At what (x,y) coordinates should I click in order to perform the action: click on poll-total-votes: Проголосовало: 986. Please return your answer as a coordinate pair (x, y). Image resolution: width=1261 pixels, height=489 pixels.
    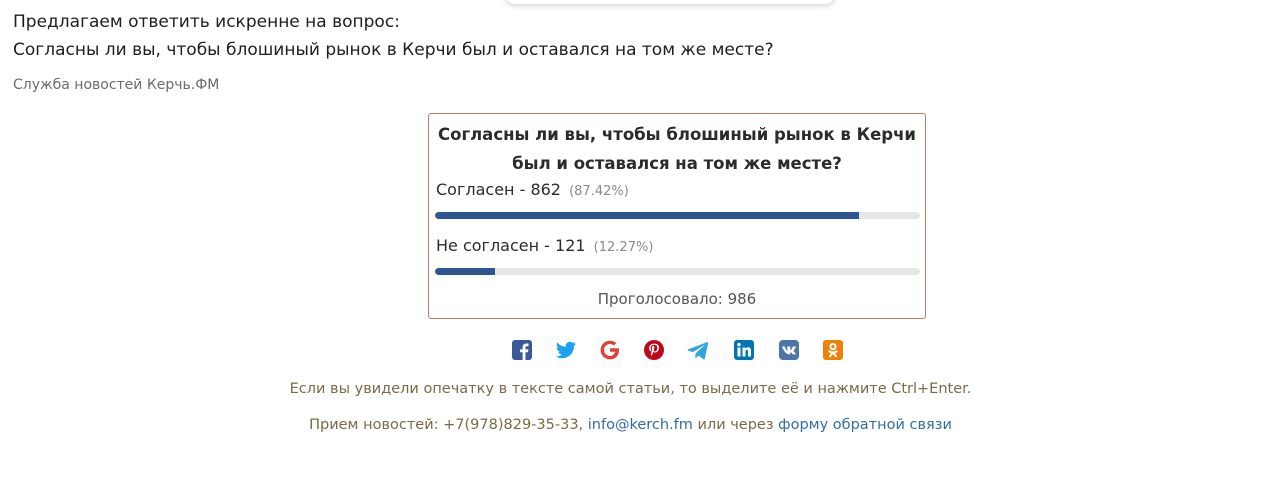
    Looking at the image, I should click on (677, 299).